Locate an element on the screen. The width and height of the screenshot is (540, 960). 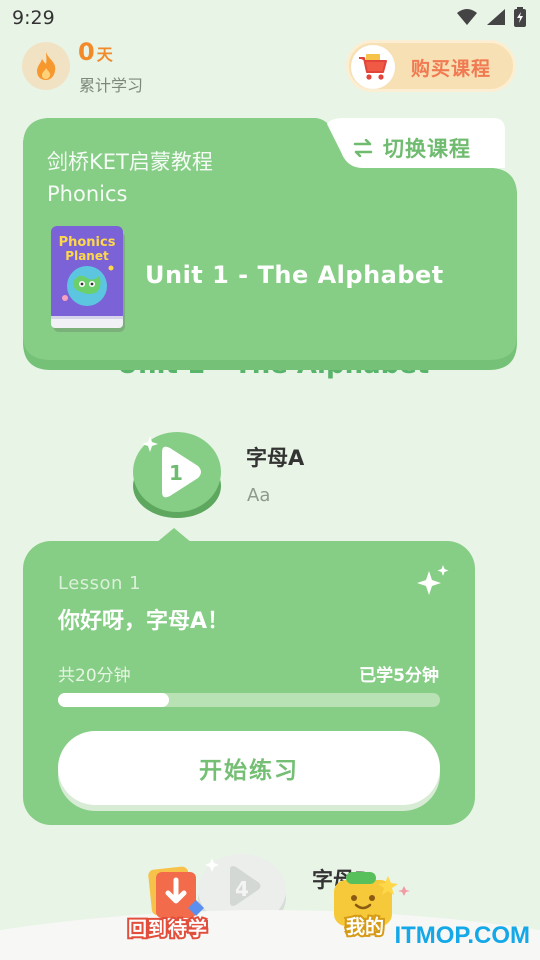
lesson-node-number: 1 is located at coordinates (176, 473).